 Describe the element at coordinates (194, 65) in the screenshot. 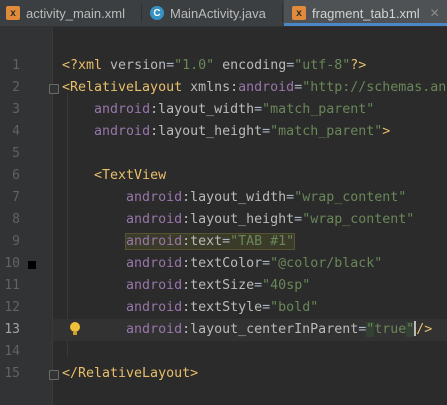

I see `attr-value: "1.0"` at that location.